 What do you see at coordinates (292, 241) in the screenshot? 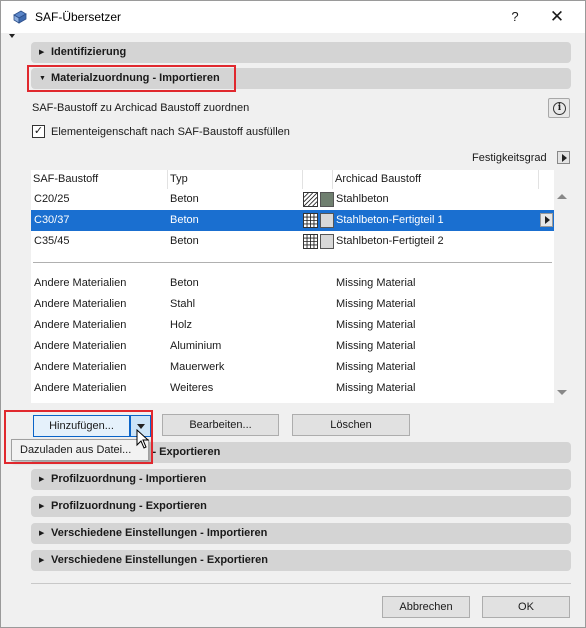
I see `table-row: C35/45 Beton Stahlbeton-Fertigteil 2` at bounding box center [292, 241].